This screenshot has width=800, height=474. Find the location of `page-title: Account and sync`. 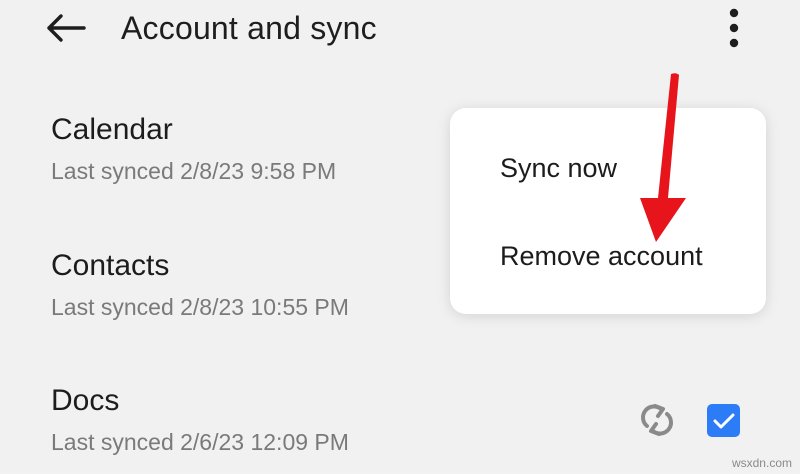

page-title: Account and sync is located at coordinates (249, 28).